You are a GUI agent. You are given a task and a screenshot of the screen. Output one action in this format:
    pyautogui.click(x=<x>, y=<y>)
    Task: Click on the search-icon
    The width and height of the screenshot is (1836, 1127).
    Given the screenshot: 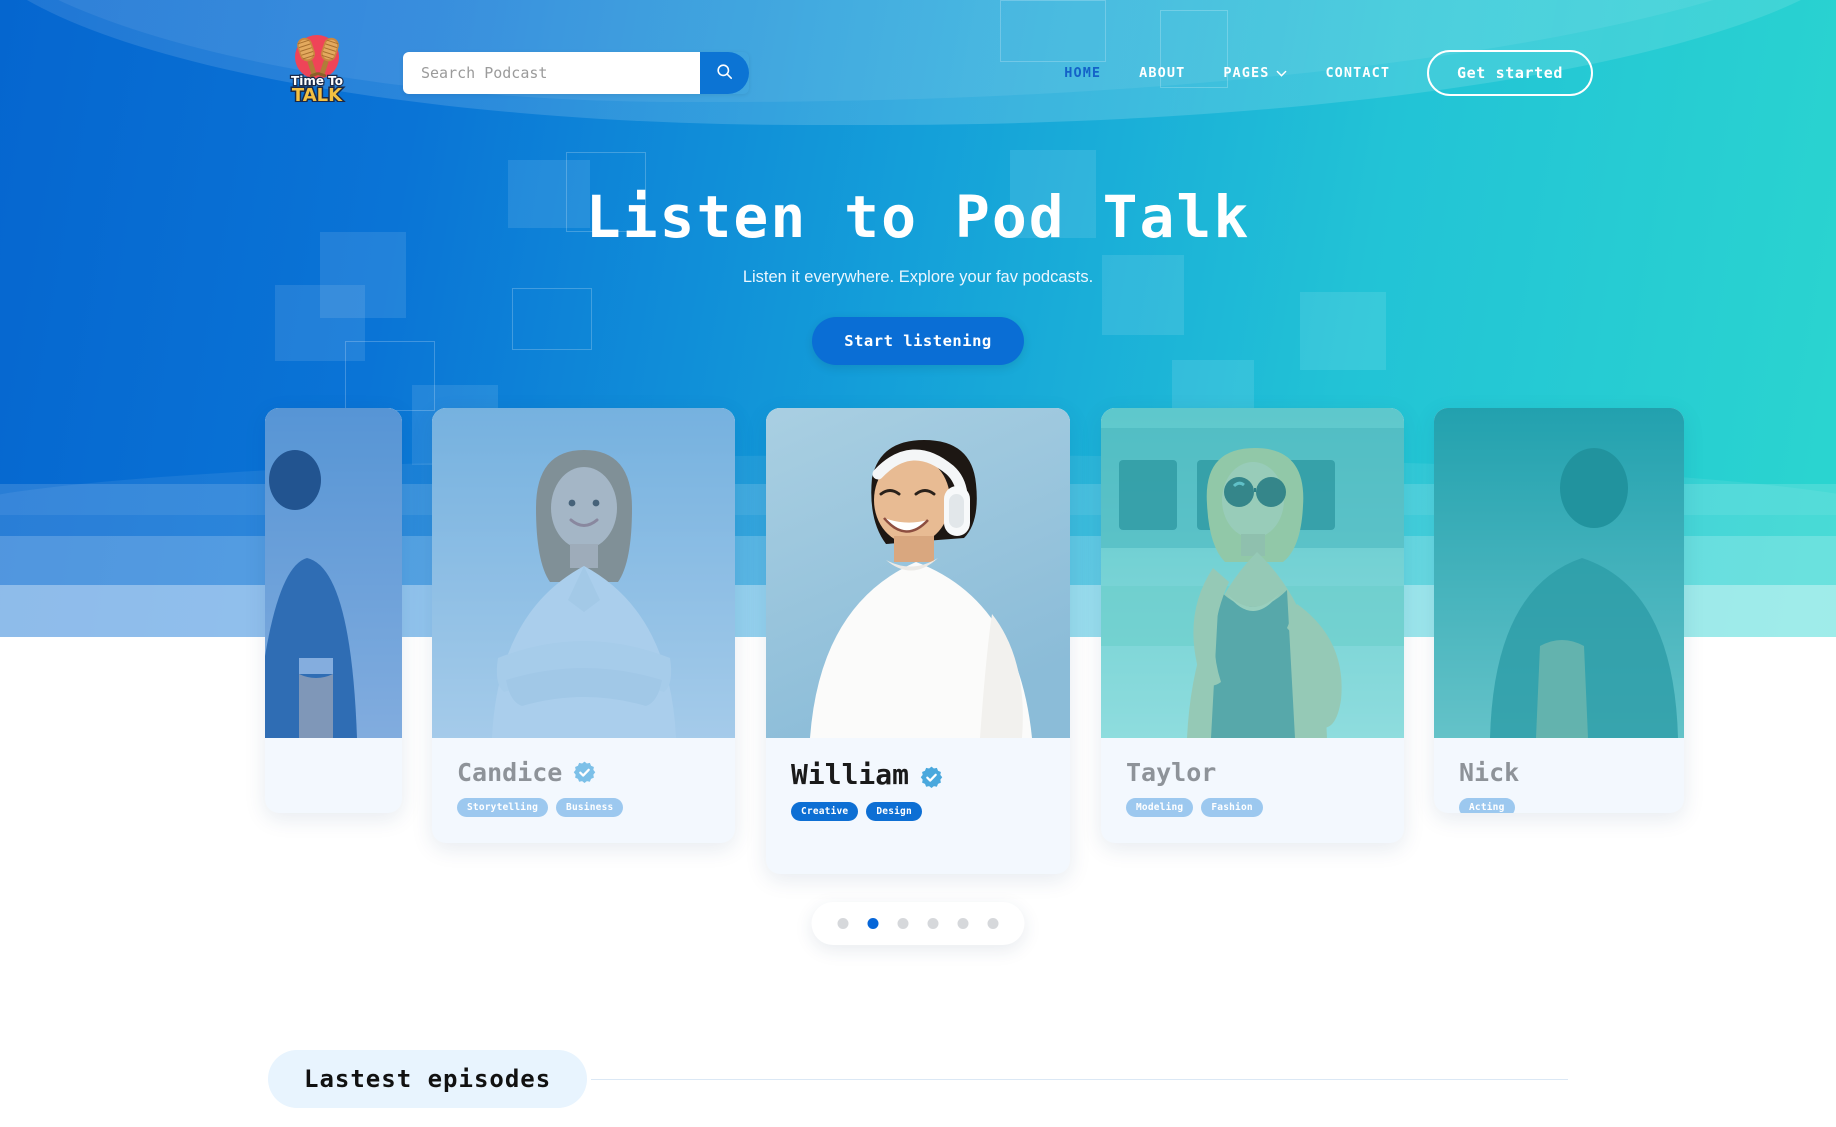 What is the action you would take?
    pyautogui.click(x=724, y=73)
    